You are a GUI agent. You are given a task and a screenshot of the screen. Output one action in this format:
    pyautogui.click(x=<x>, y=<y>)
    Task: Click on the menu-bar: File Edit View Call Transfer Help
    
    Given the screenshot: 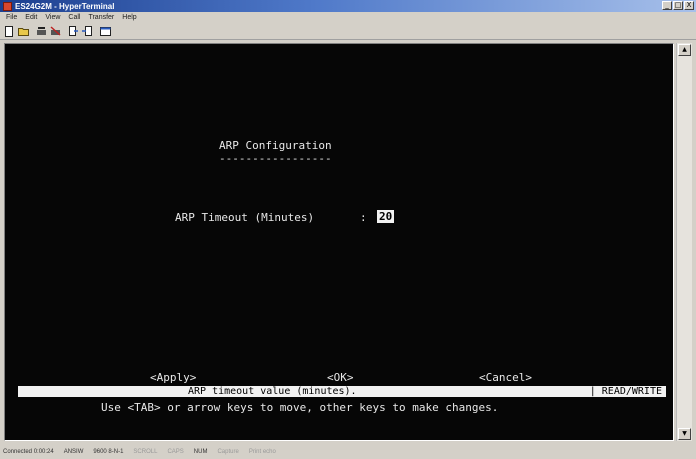 What is the action you would take?
    pyautogui.click(x=348, y=17)
    